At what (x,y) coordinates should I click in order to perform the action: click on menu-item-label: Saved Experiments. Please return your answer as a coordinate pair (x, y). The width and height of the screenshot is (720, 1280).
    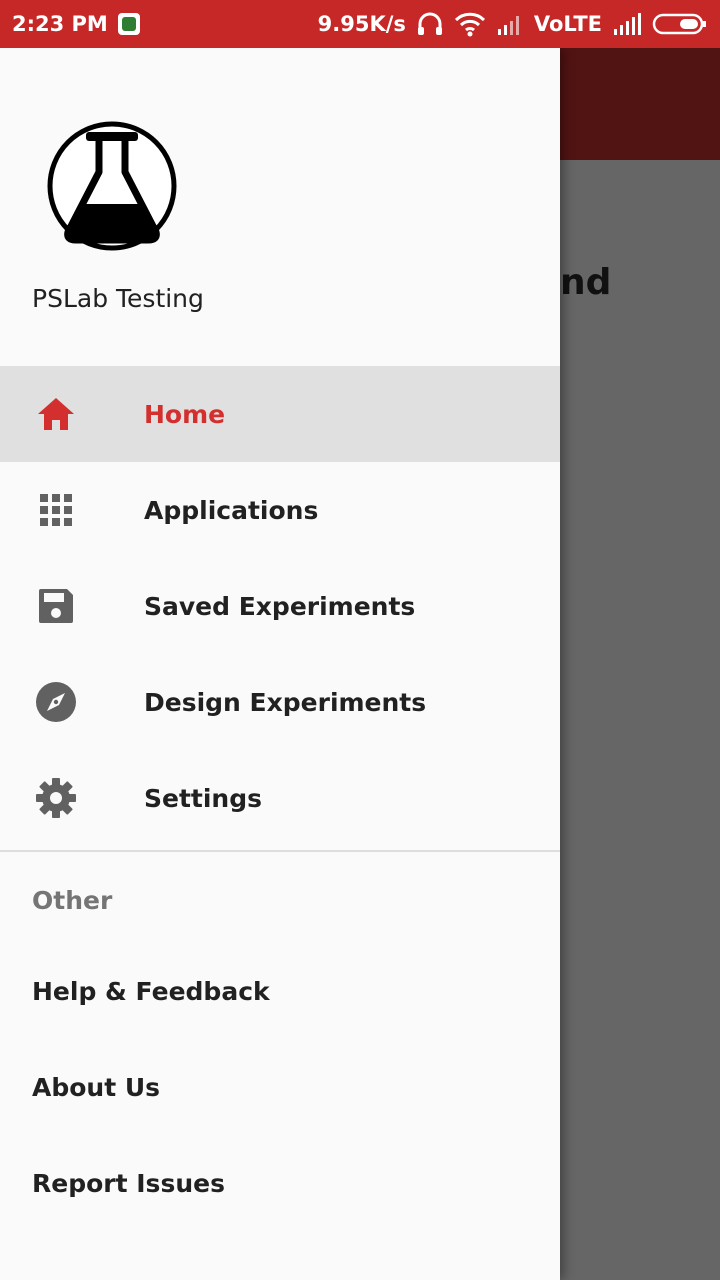
    Looking at the image, I should click on (280, 606).